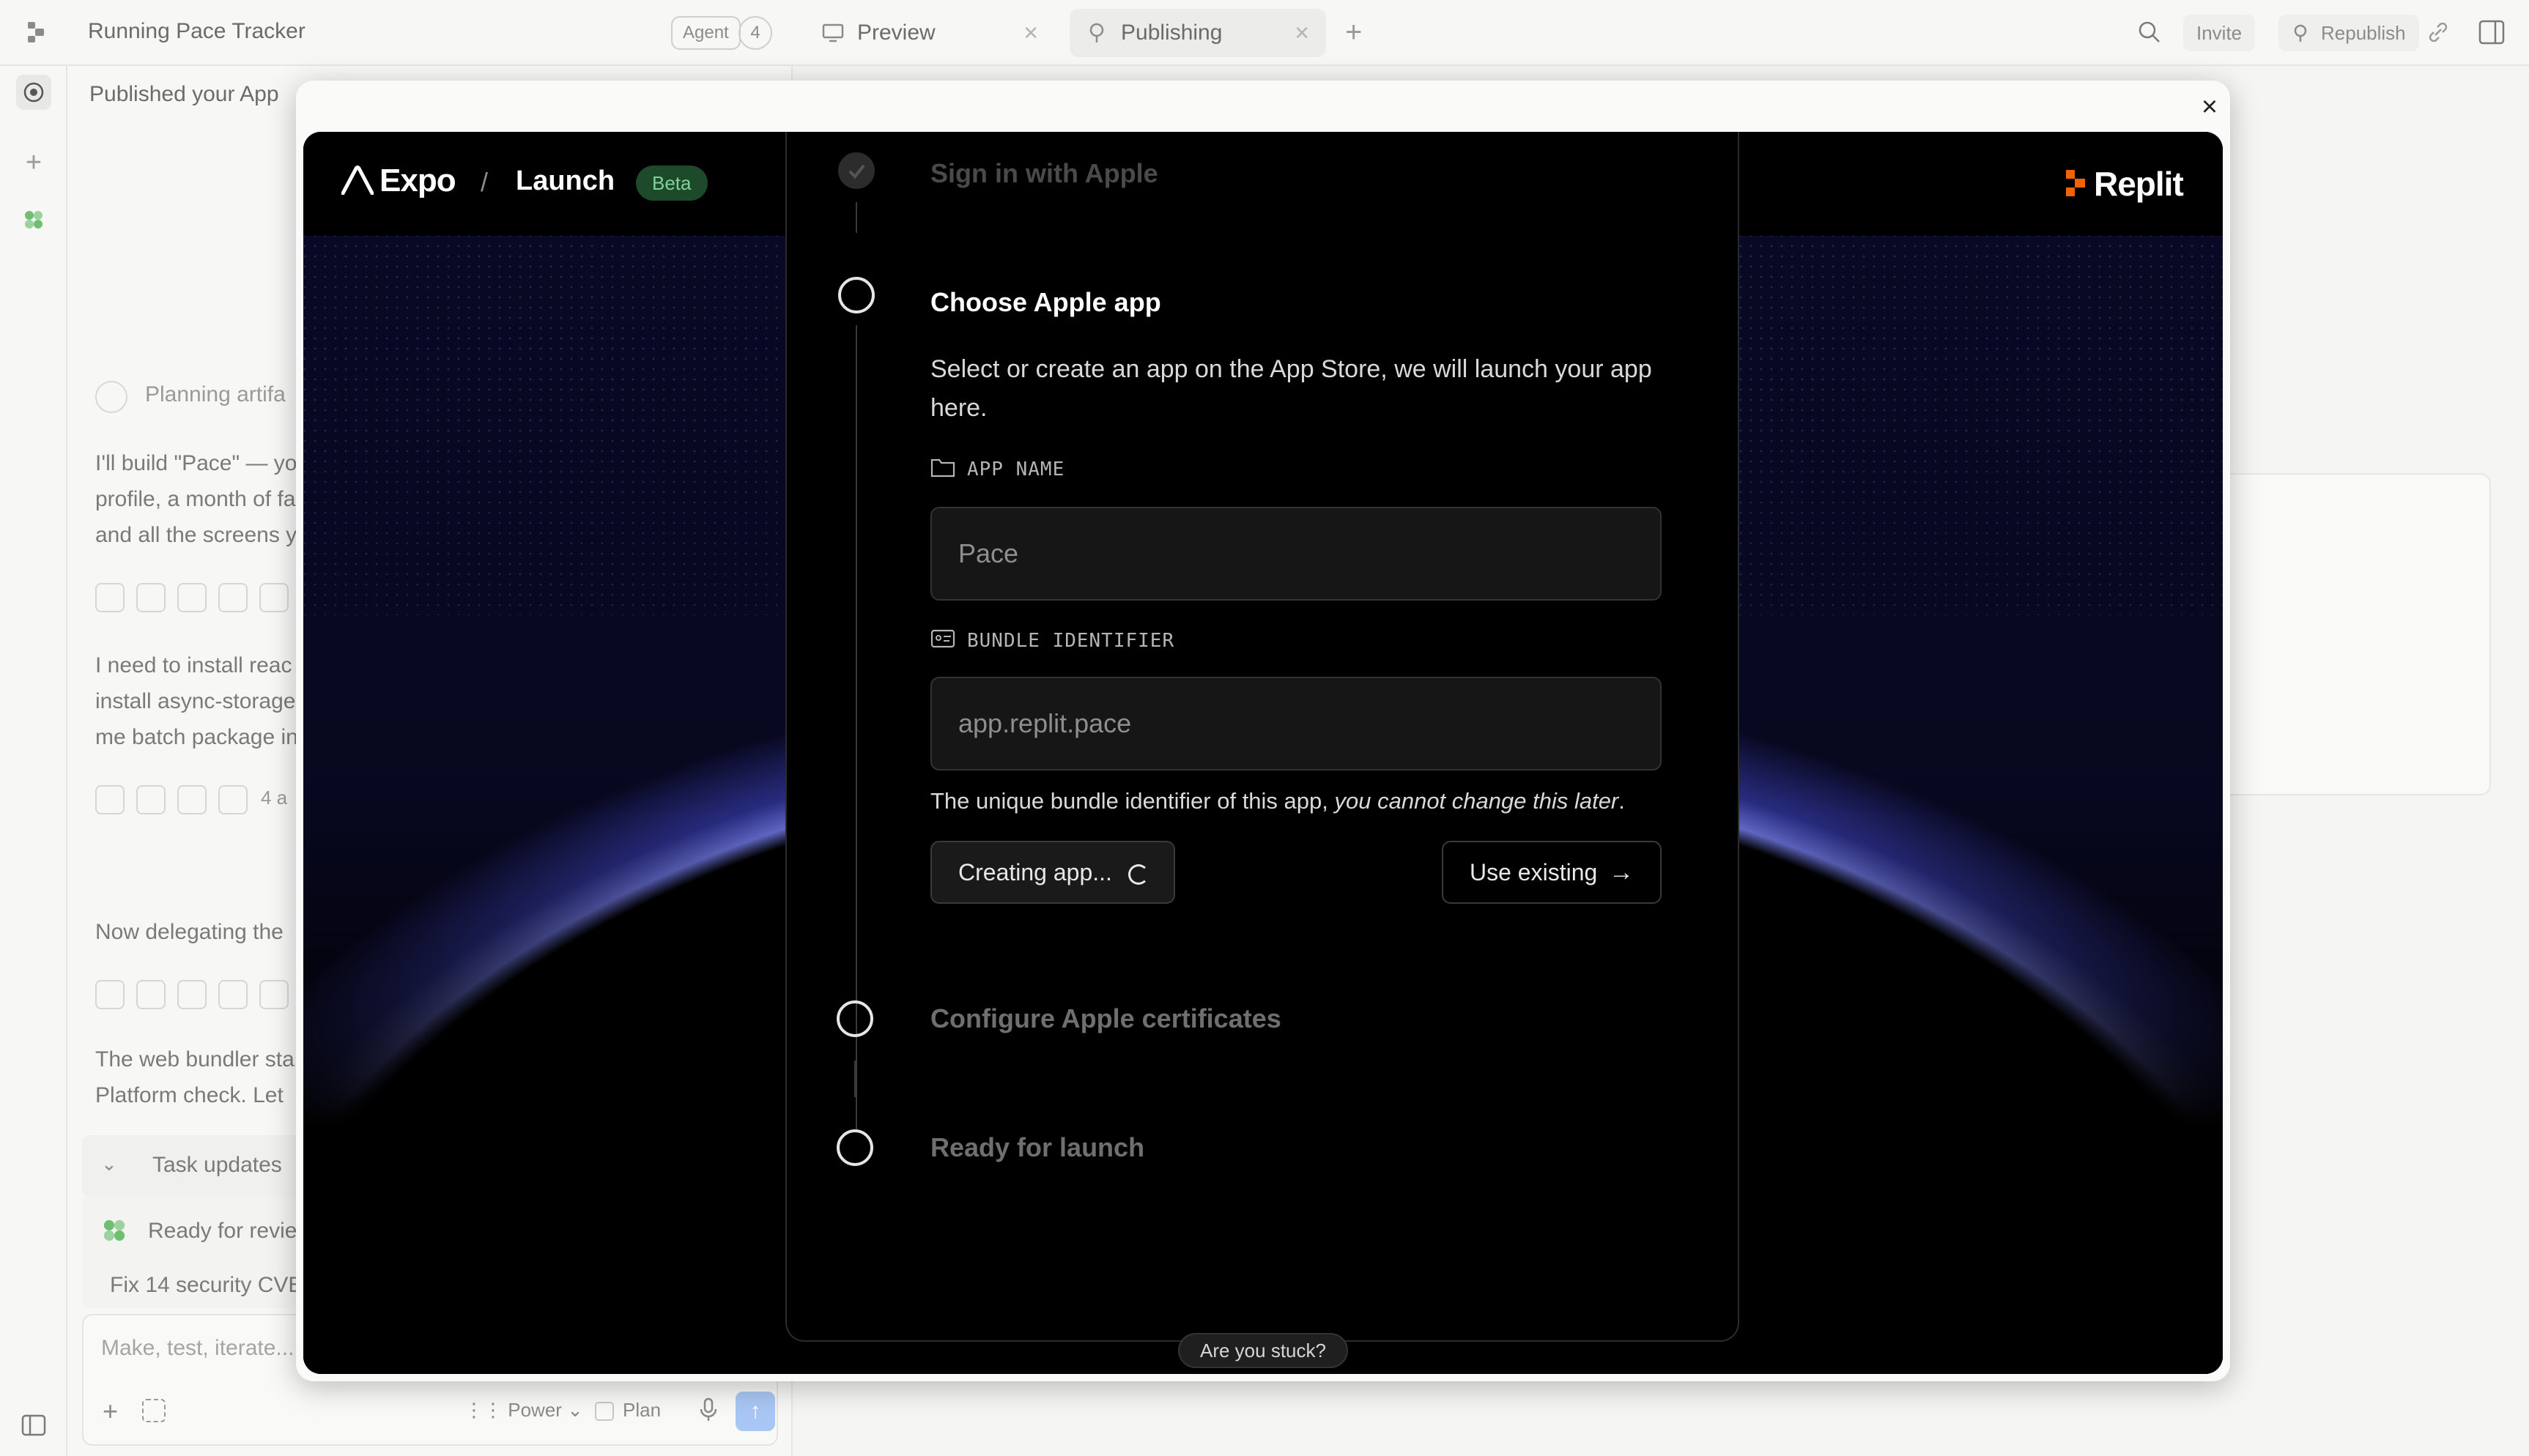 This screenshot has height=1456, width=2529. What do you see at coordinates (604, 1412) in the screenshot?
I see `plan-checkbox` at bounding box center [604, 1412].